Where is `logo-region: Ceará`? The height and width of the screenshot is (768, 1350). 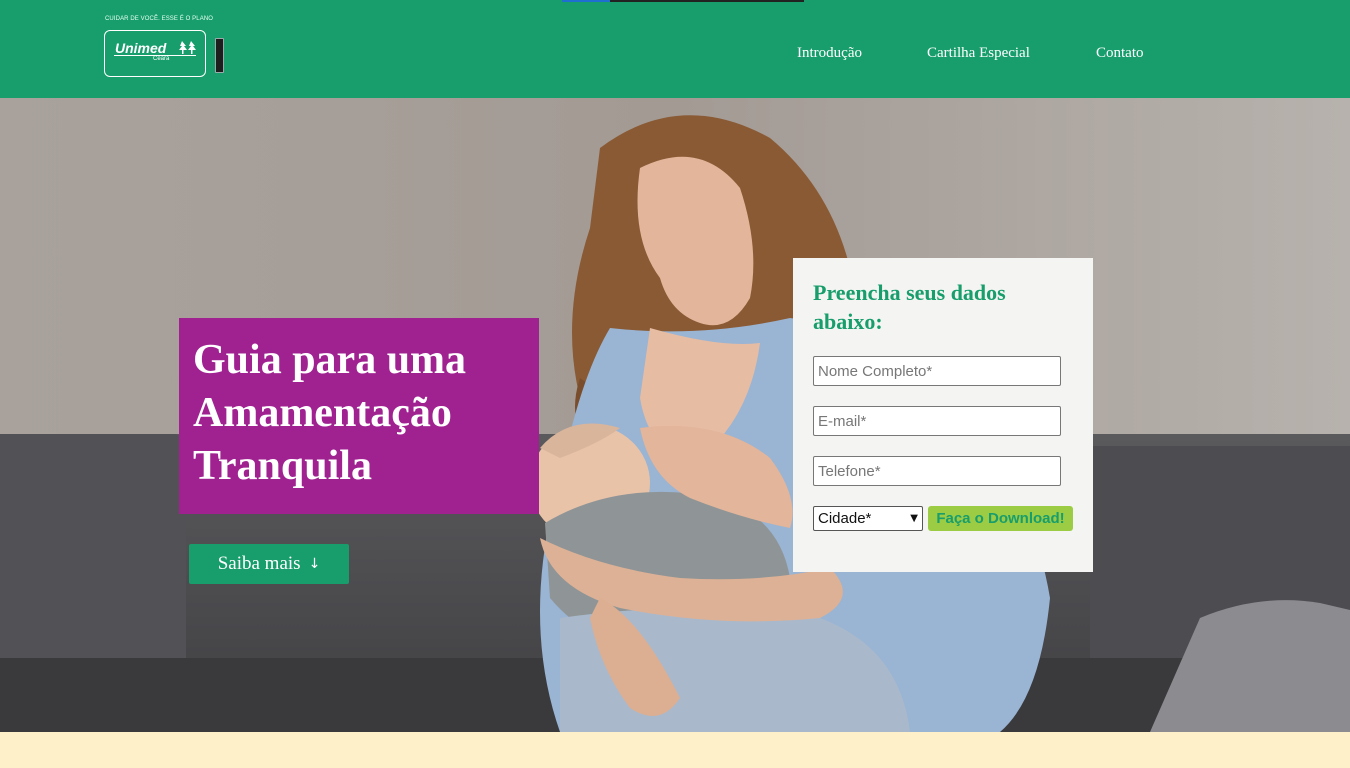 logo-region: Ceará is located at coordinates (161, 59).